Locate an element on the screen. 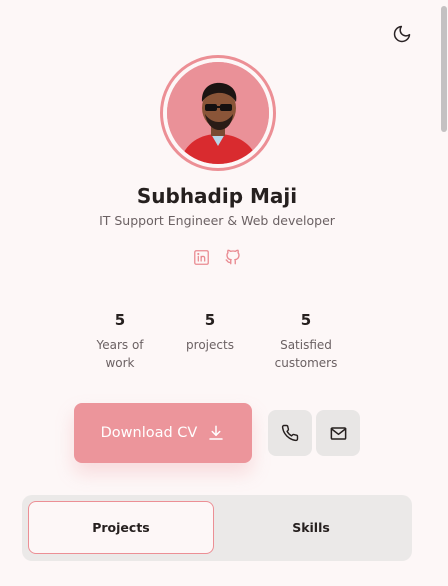 The image size is (448, 586). phone-button is located at coordinates (290, 433).